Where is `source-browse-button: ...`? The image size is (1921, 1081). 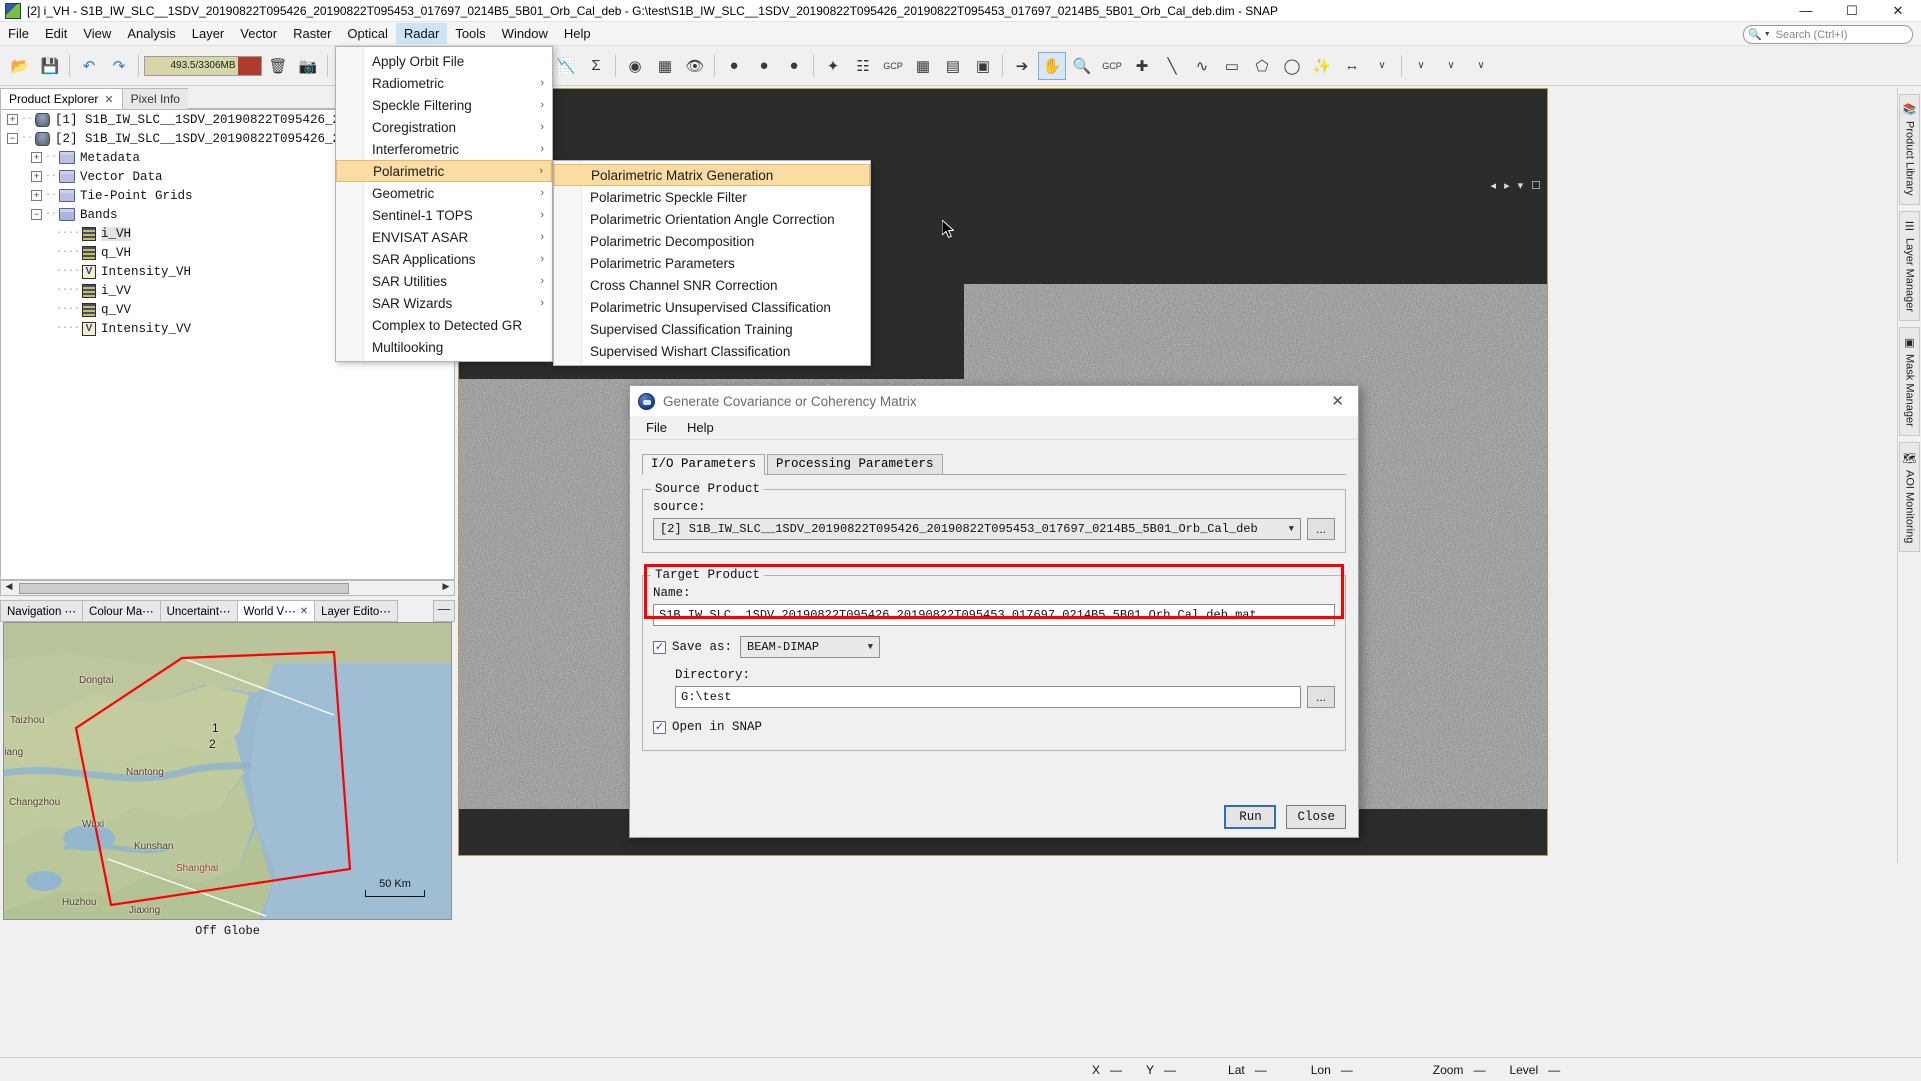 source-browse-button: ... is located at coordinates (1321, 529).